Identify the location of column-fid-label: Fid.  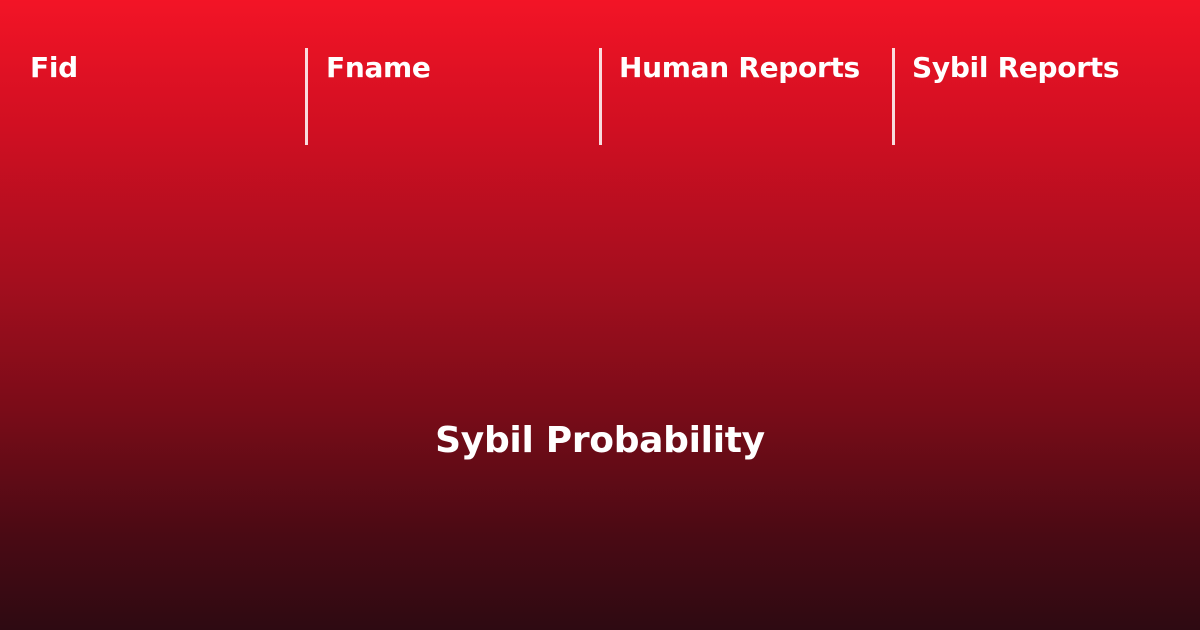
(54, 67).